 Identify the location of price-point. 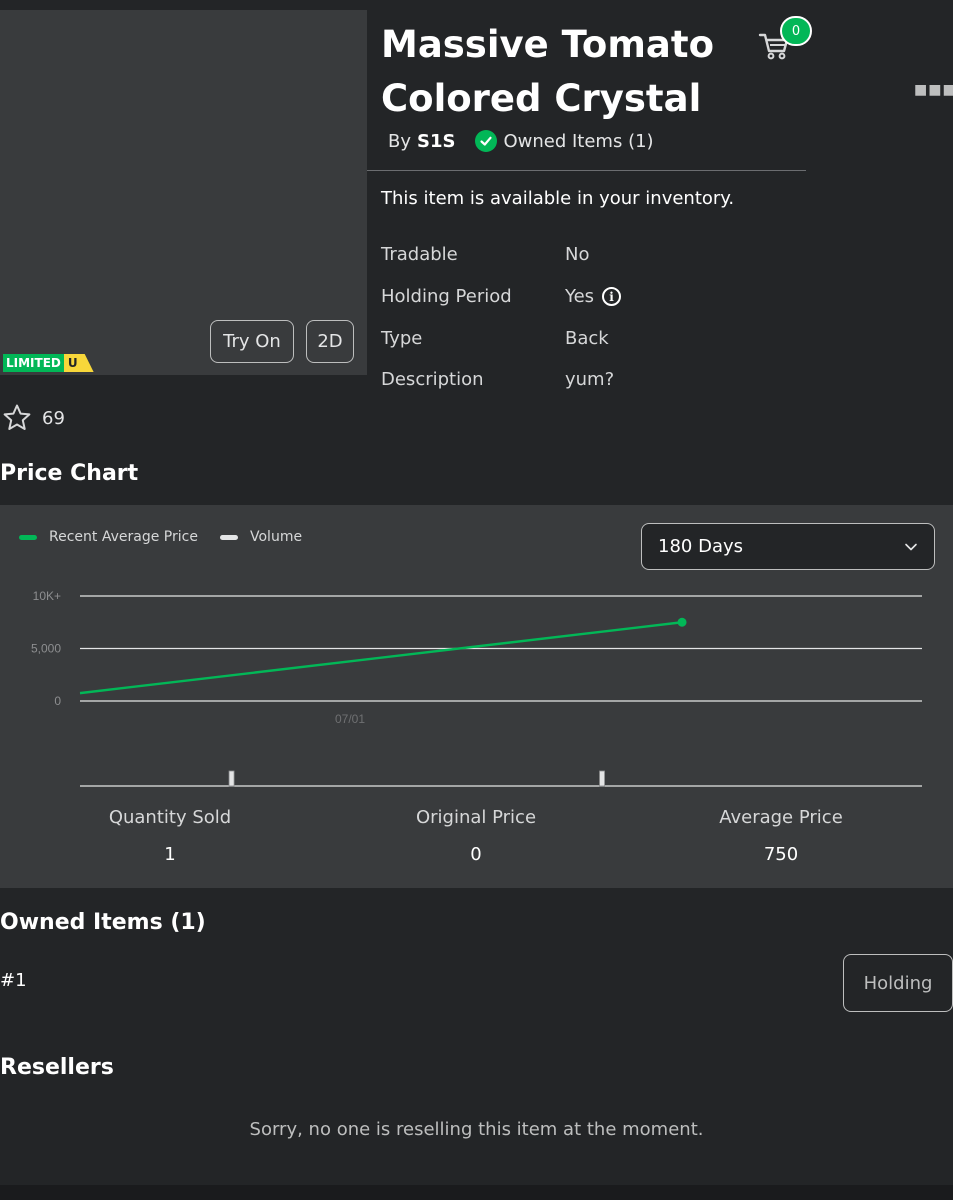
(682, 622).